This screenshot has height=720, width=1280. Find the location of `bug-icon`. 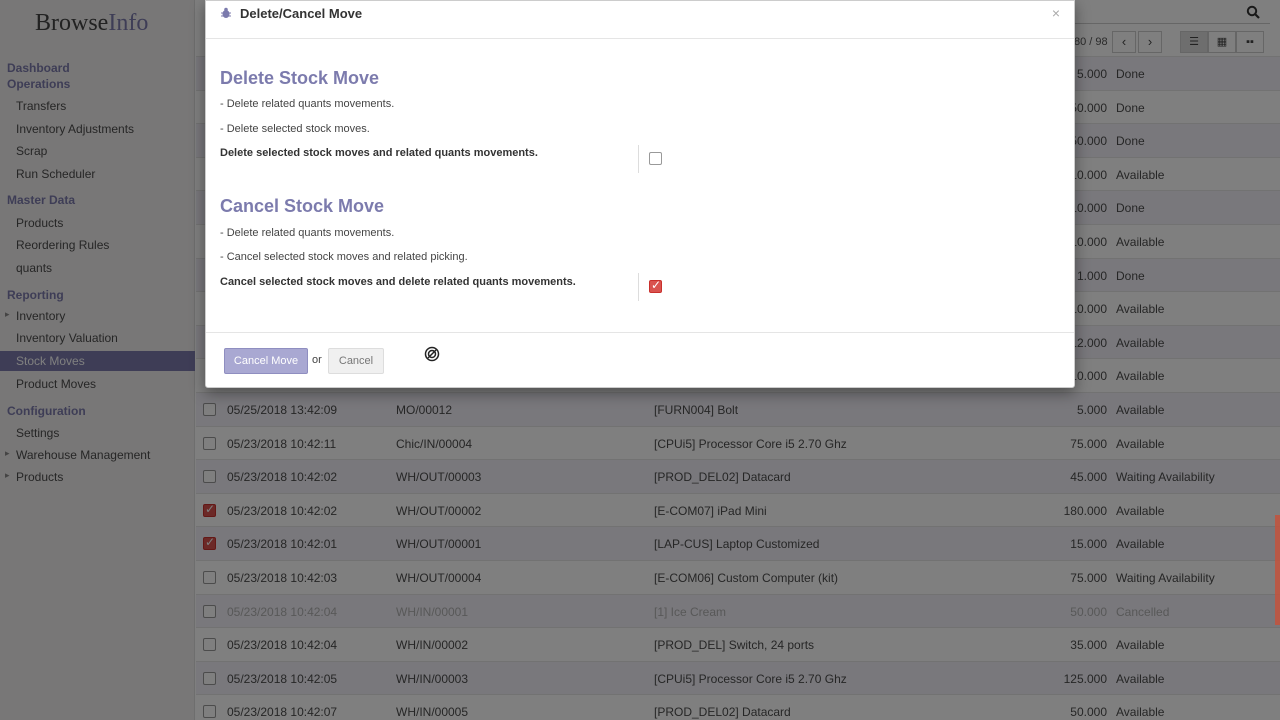

bug-icon is located at coordinates (226, 12).